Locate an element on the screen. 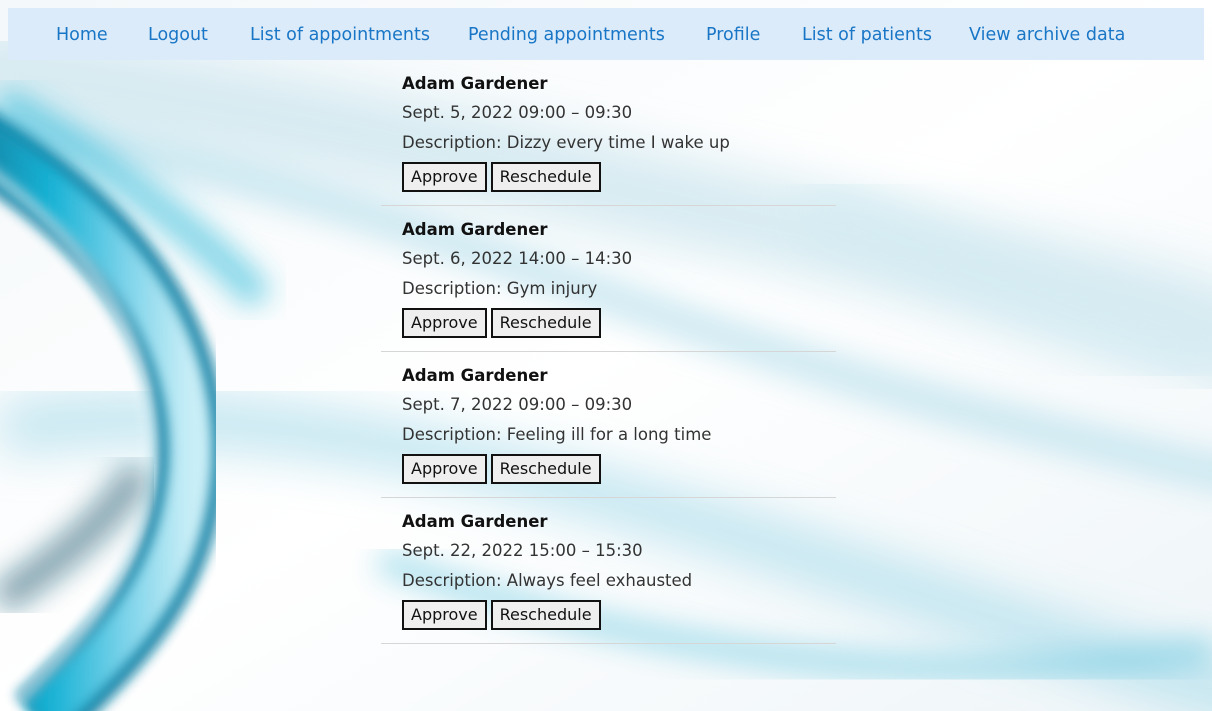 This screenshot has height=711, width=1212. appointment-datetime: Sept. 6, 2022 14:00 – 14:30 is located at coordinates (517, 258).